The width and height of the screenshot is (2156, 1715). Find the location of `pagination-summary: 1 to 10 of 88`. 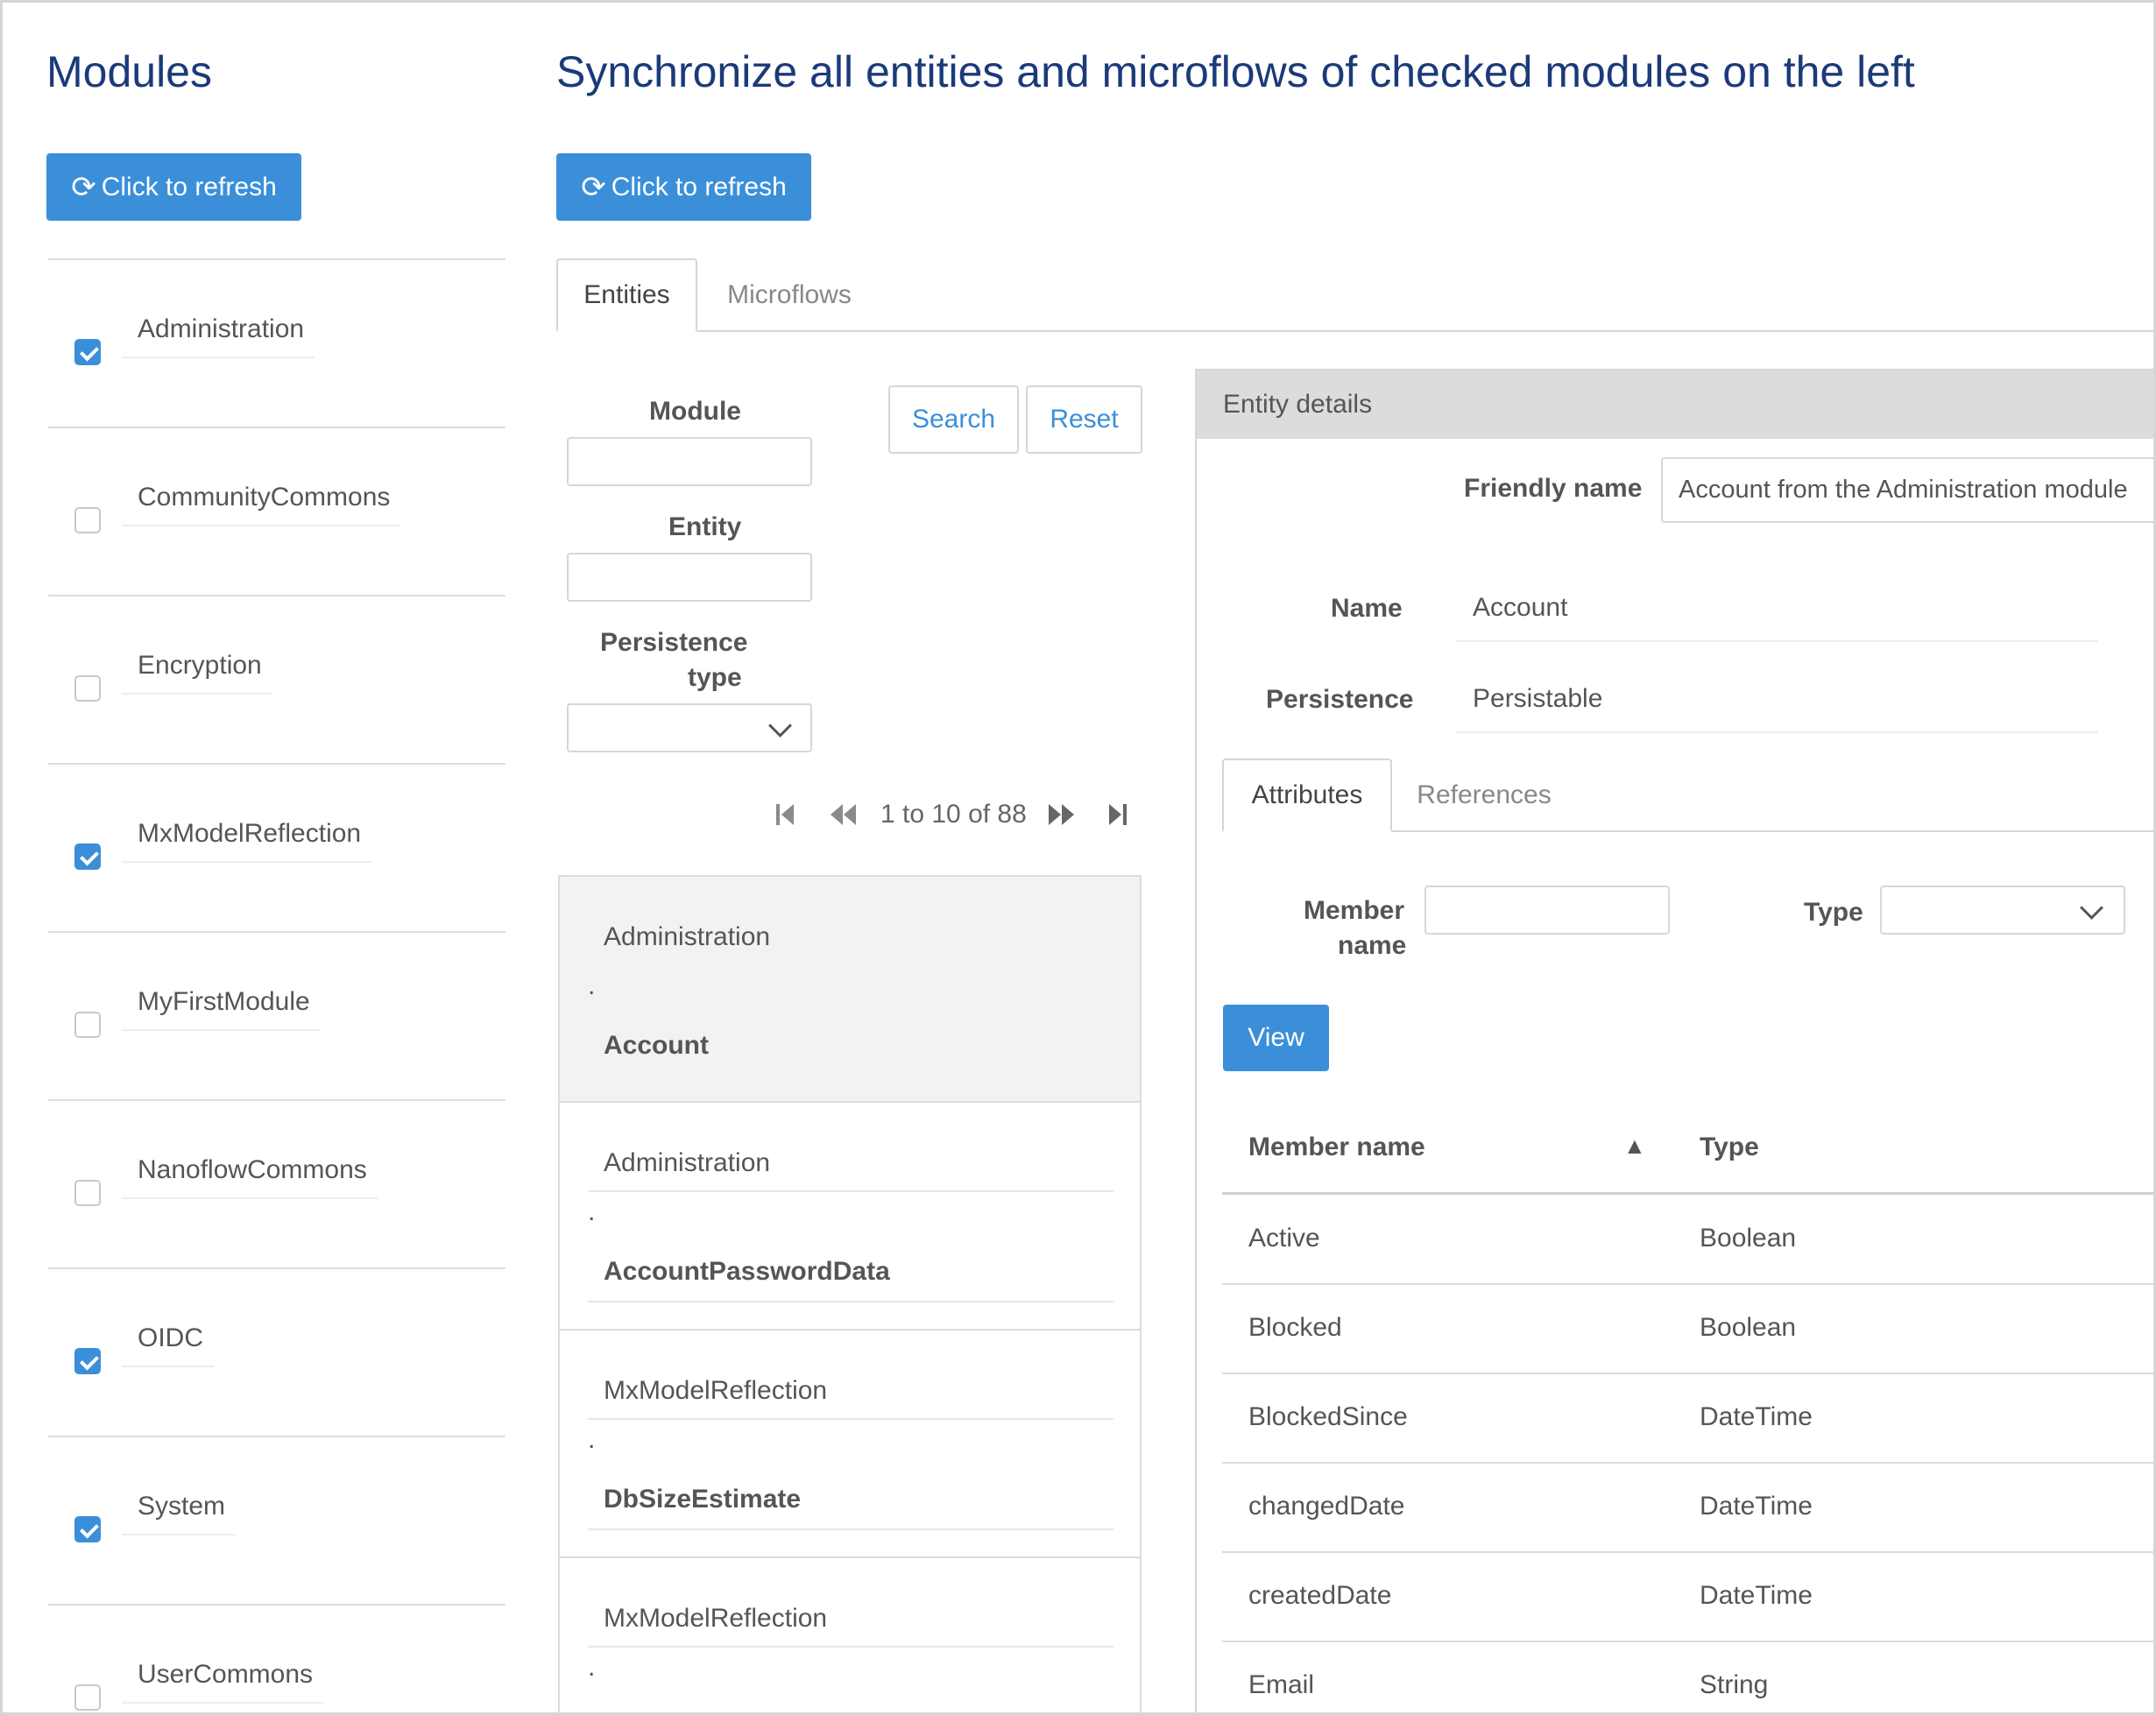

pagination-summary: 1 to 10 of 88 is located at coordinates (954, 814).